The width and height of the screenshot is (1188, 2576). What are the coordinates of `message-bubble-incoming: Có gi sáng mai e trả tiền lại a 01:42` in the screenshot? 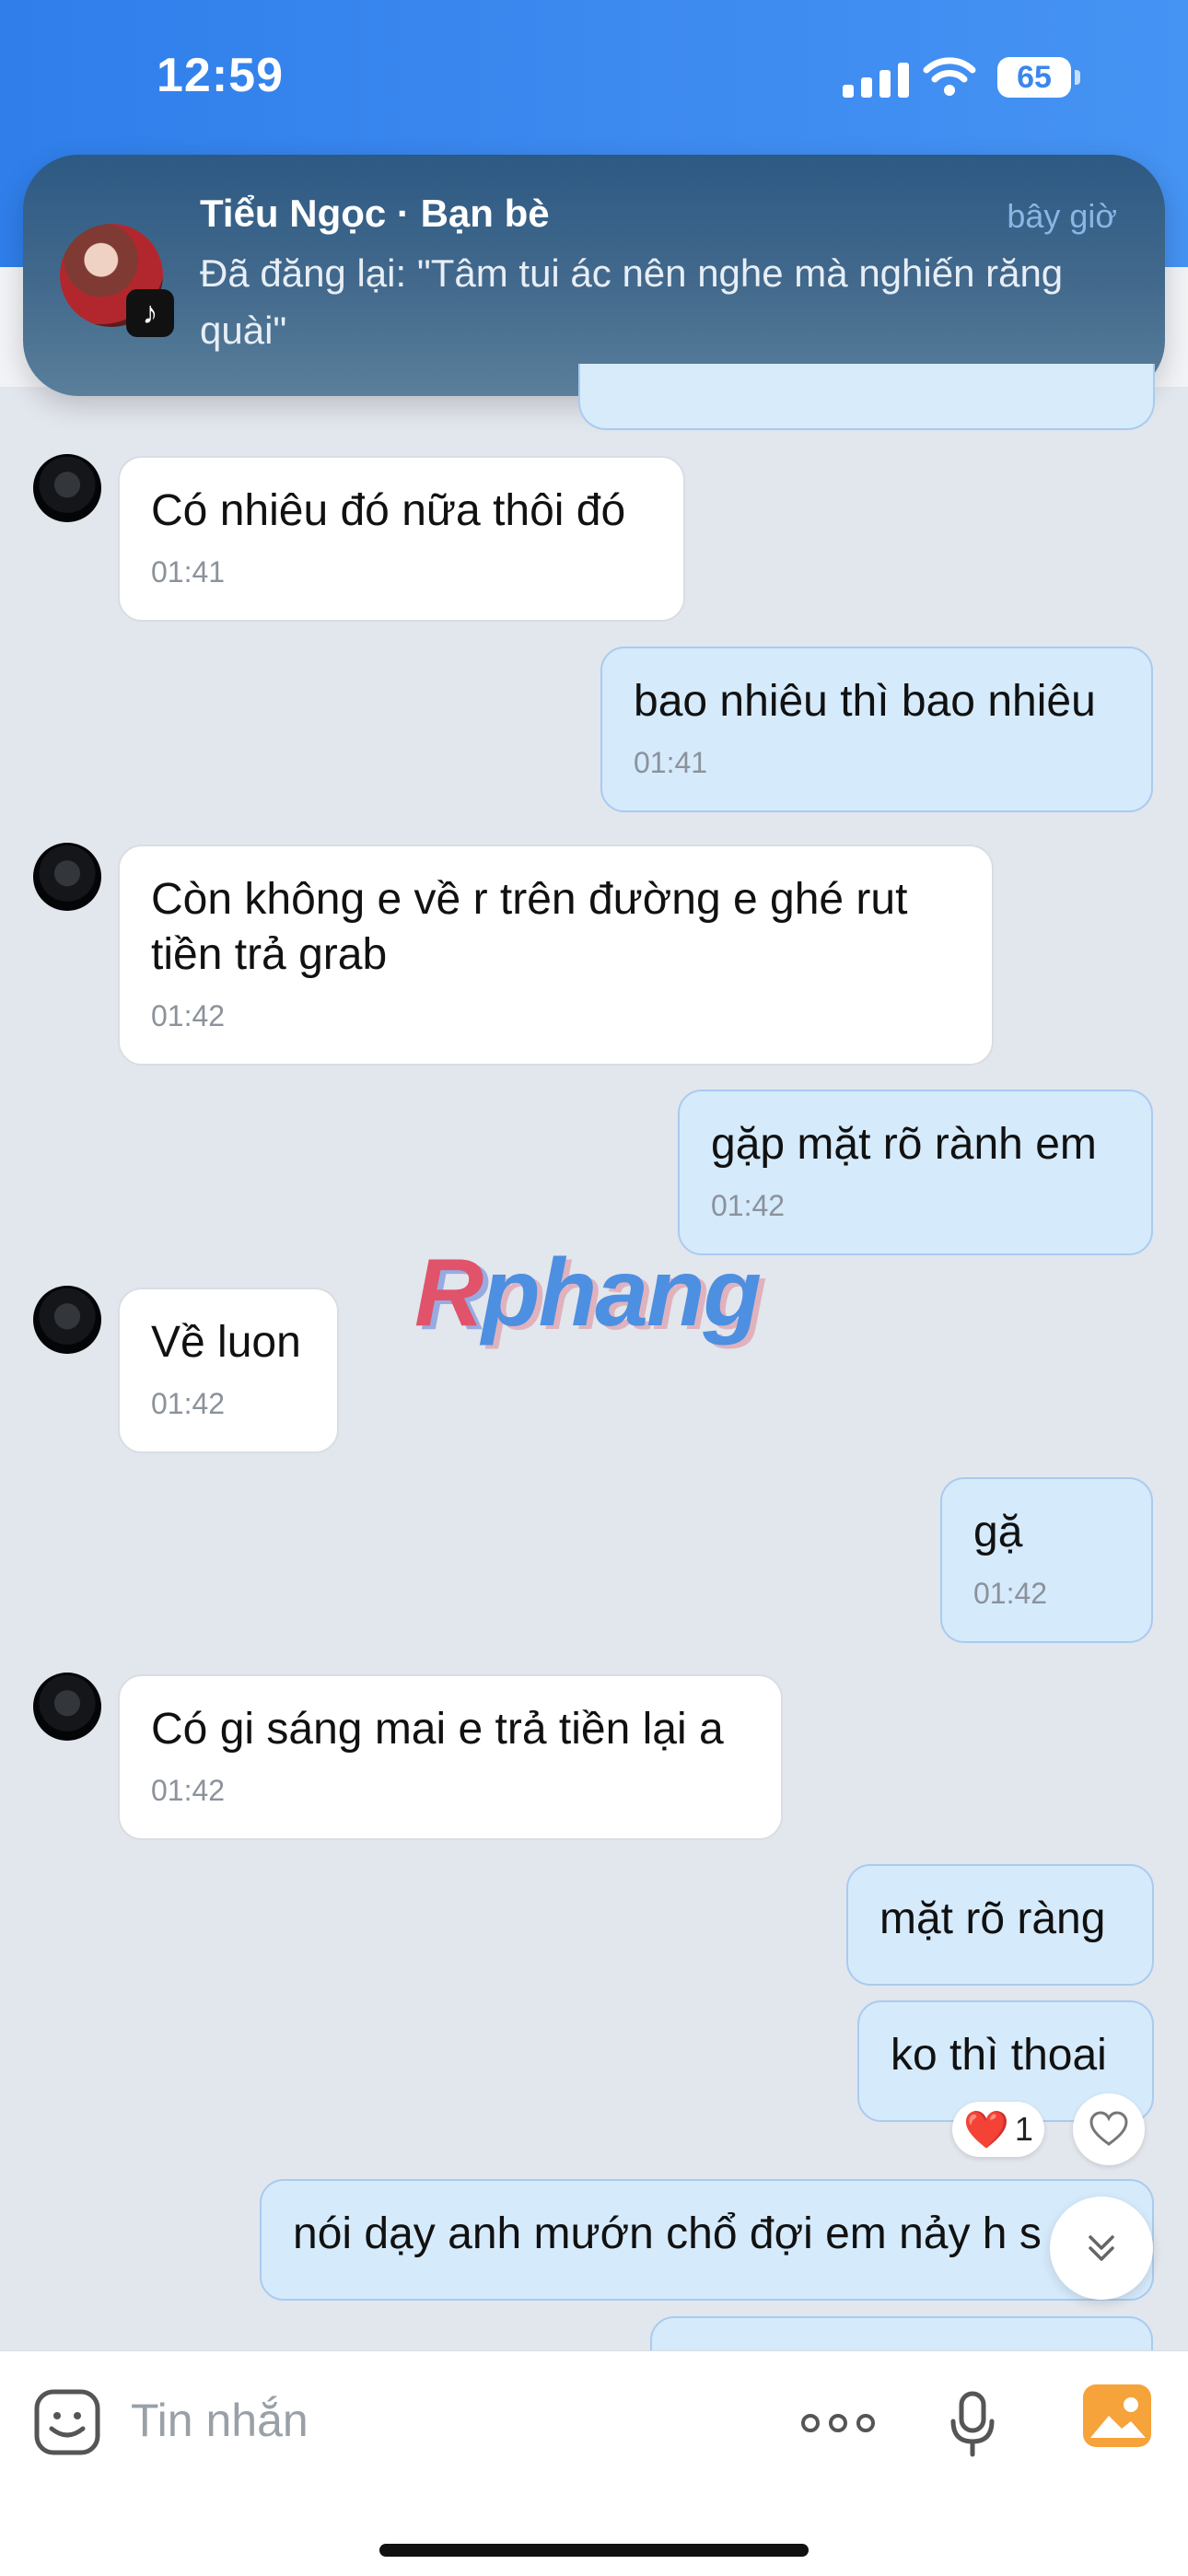 It's located at (451, 1757).